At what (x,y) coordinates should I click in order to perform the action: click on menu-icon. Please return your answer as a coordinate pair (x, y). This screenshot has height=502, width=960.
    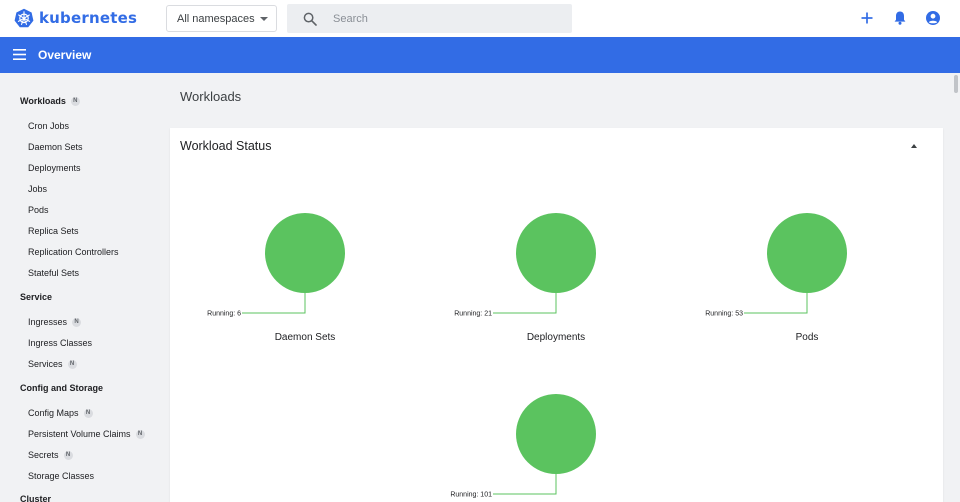
    Looking at the image, I should click on (19, 54).